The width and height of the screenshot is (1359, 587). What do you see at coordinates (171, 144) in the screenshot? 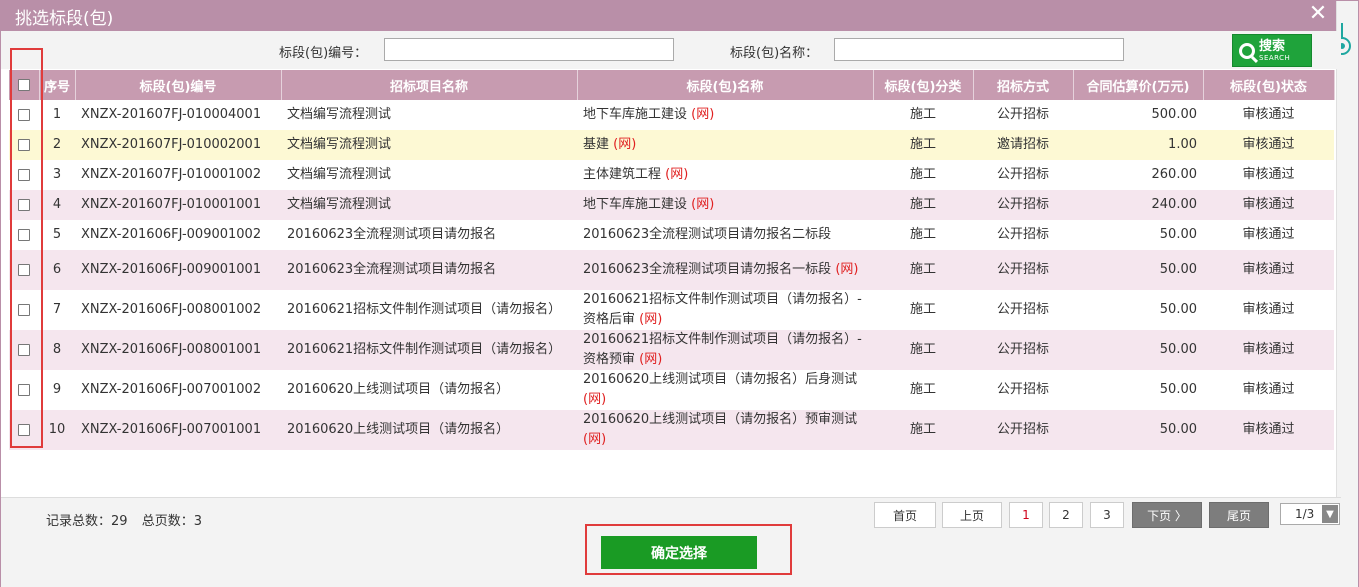
I see `section-code-cell: XNZX-201607FJ-010002001` at bounding box center [171, 144].